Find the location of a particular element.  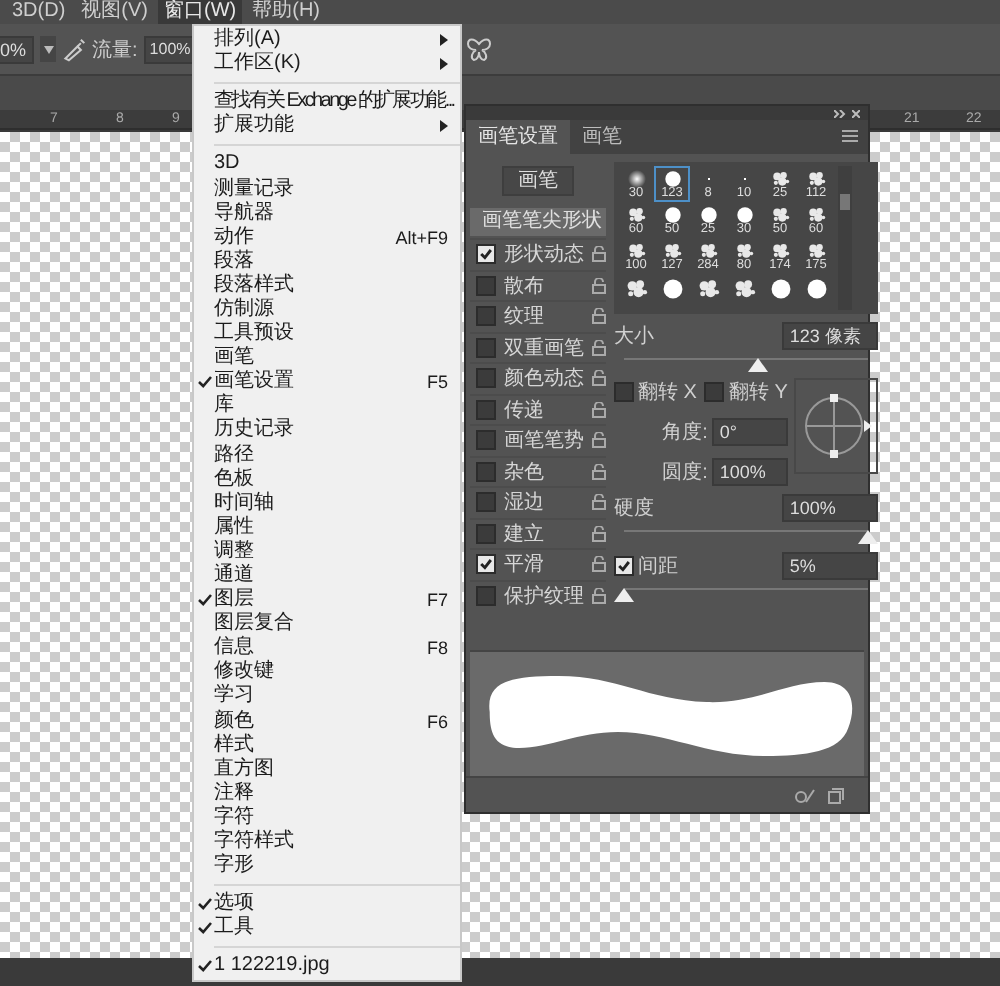

menu-bar-item: 视图(V) is located at coordinates (115, 12).